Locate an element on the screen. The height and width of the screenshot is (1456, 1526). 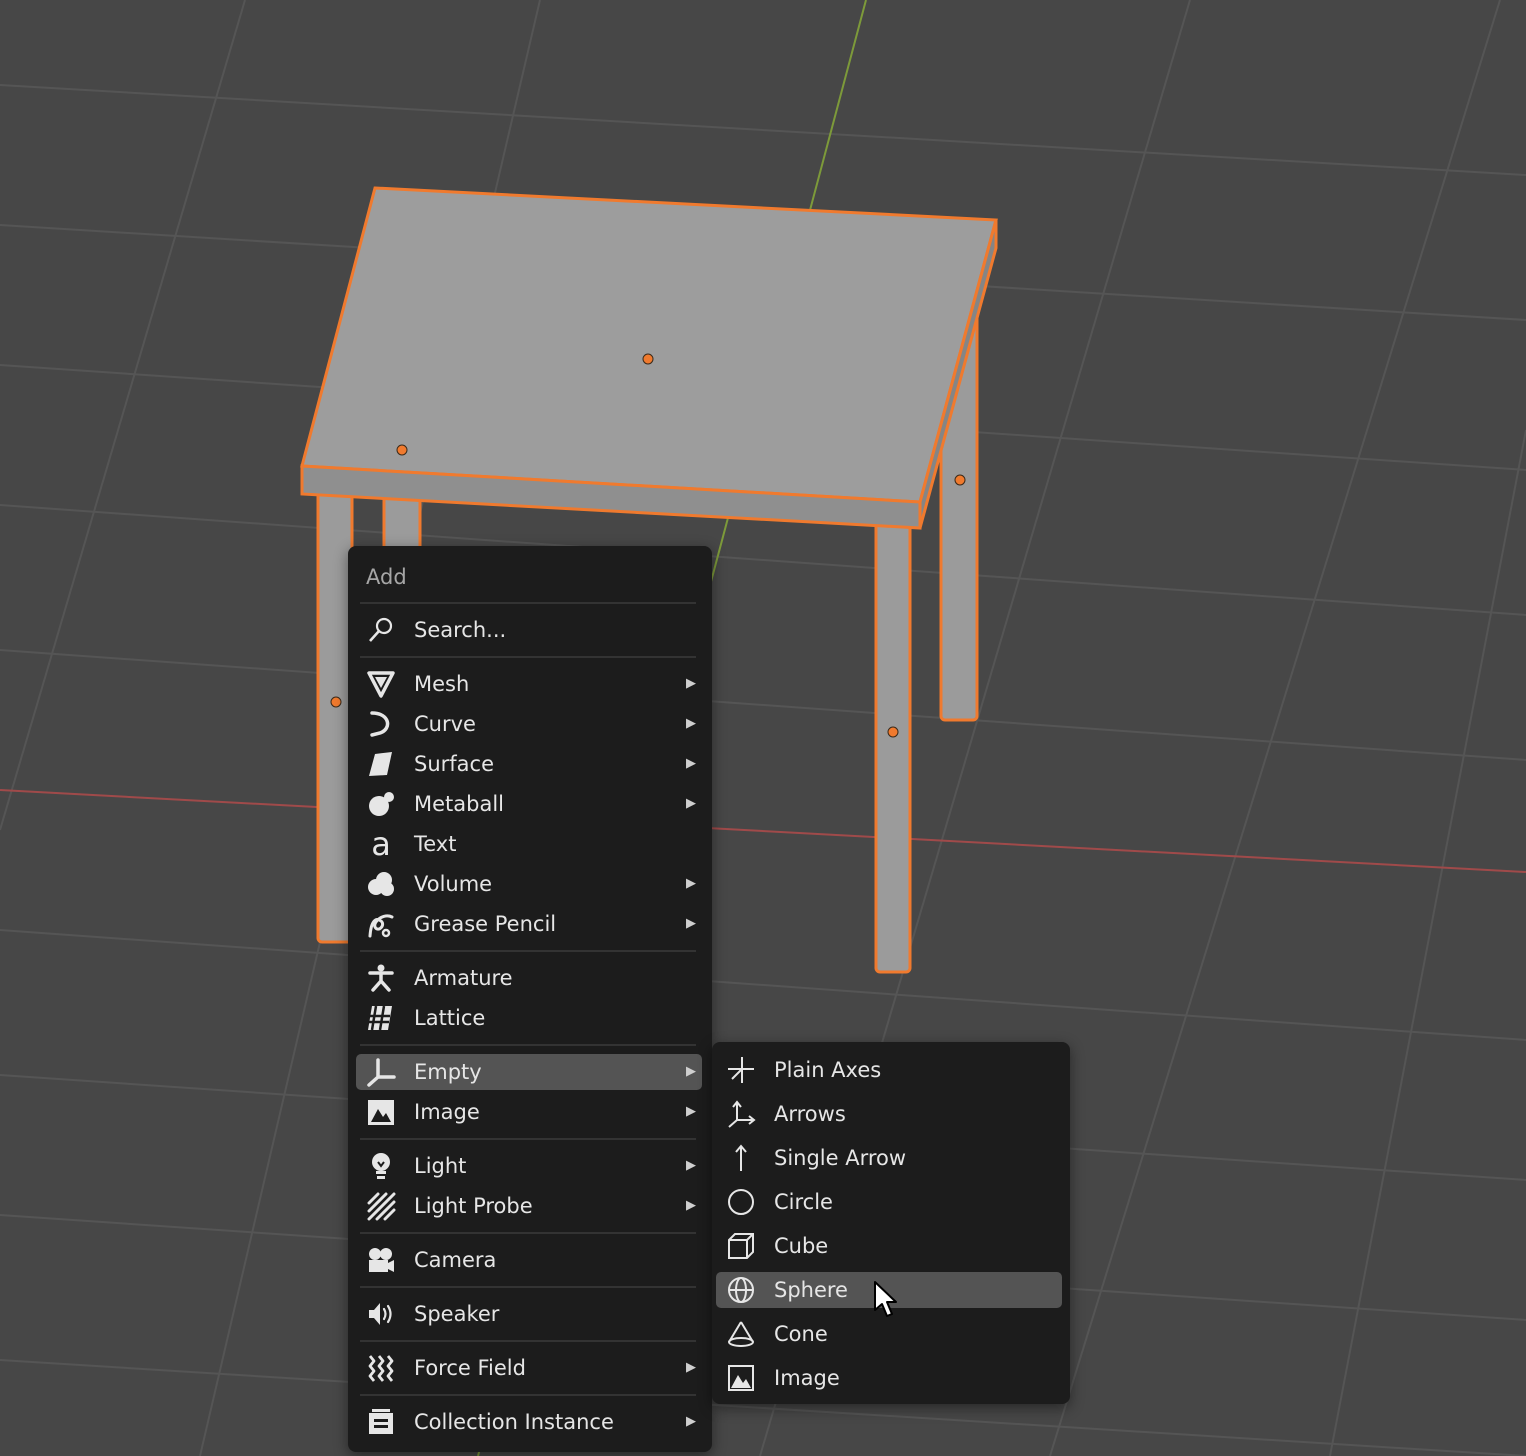
menu-item-mesh: Mesh ▶ is located at coordinates (529, 684).